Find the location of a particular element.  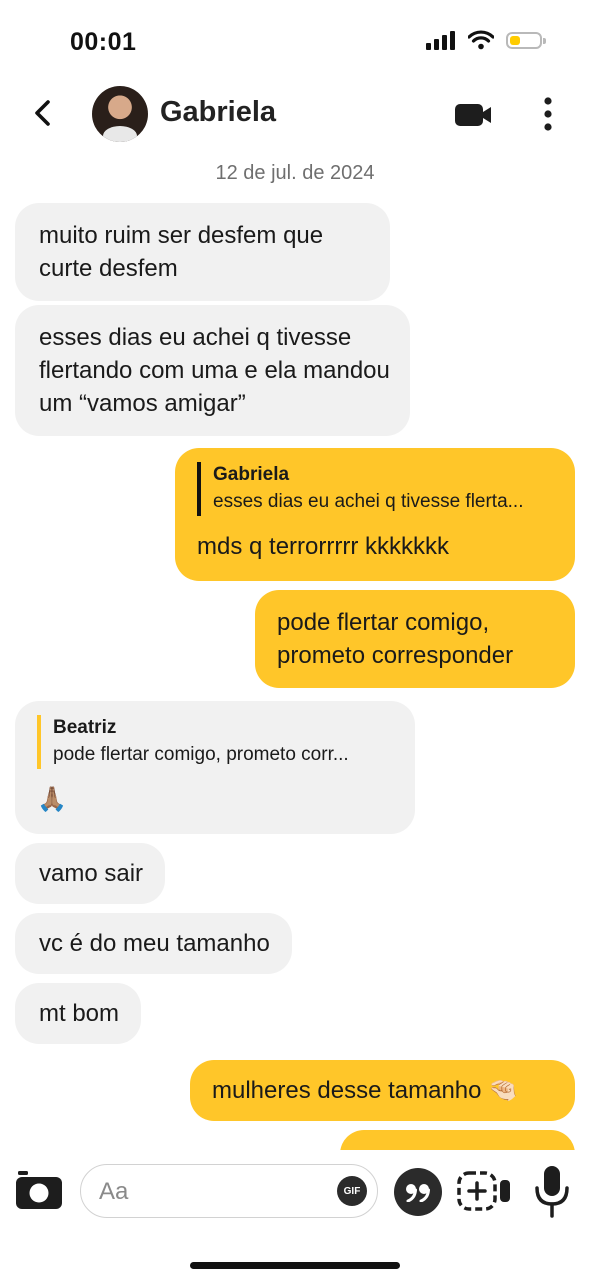

quote-icon is located at coordinates (418, 1193).